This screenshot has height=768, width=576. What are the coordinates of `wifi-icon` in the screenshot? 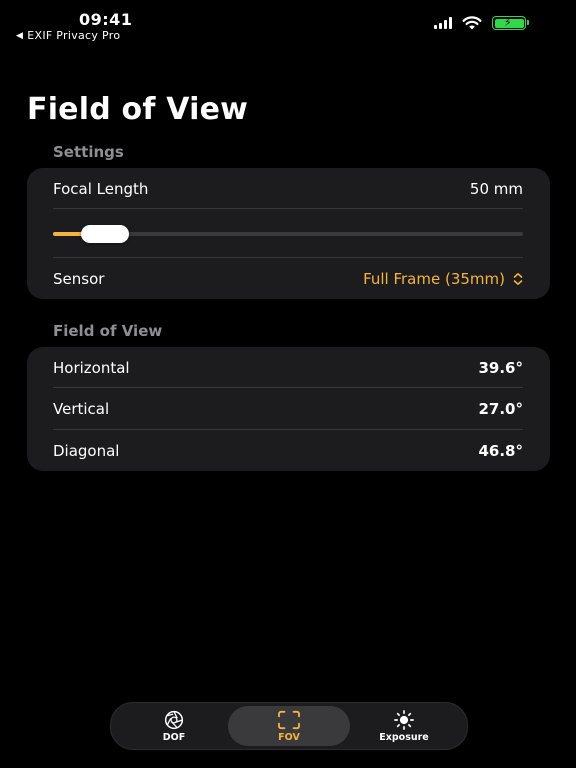 It's located at (472, 23).